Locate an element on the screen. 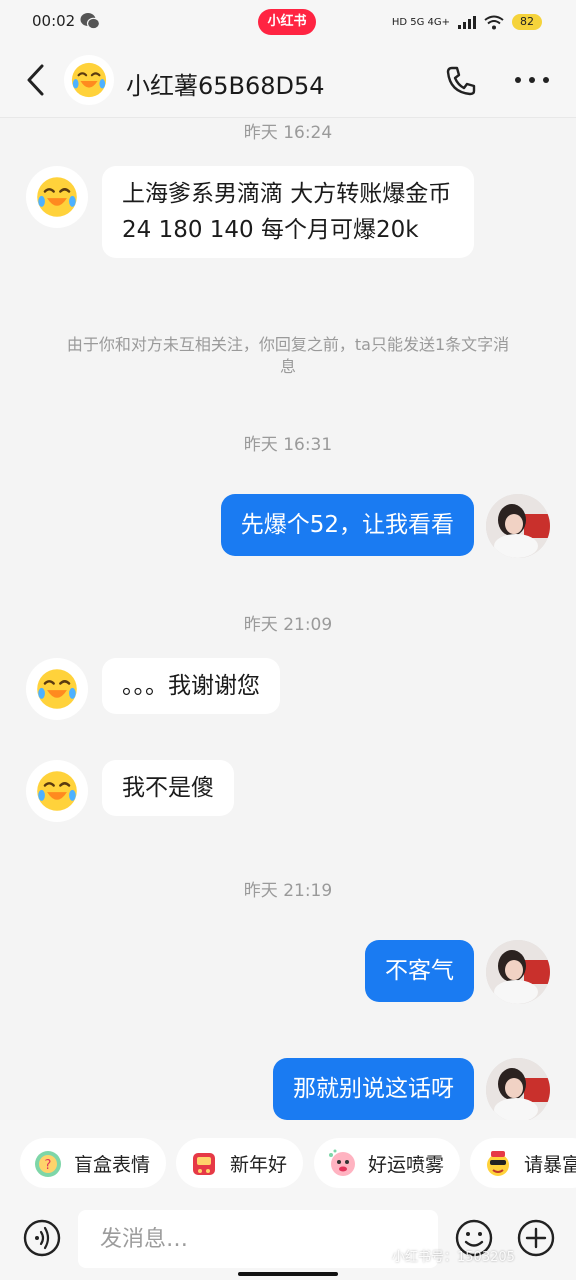 The height and width of the screenshot is (1280, 576). timestamp: 昨天 21:09 is located at coordinates (288, 625).